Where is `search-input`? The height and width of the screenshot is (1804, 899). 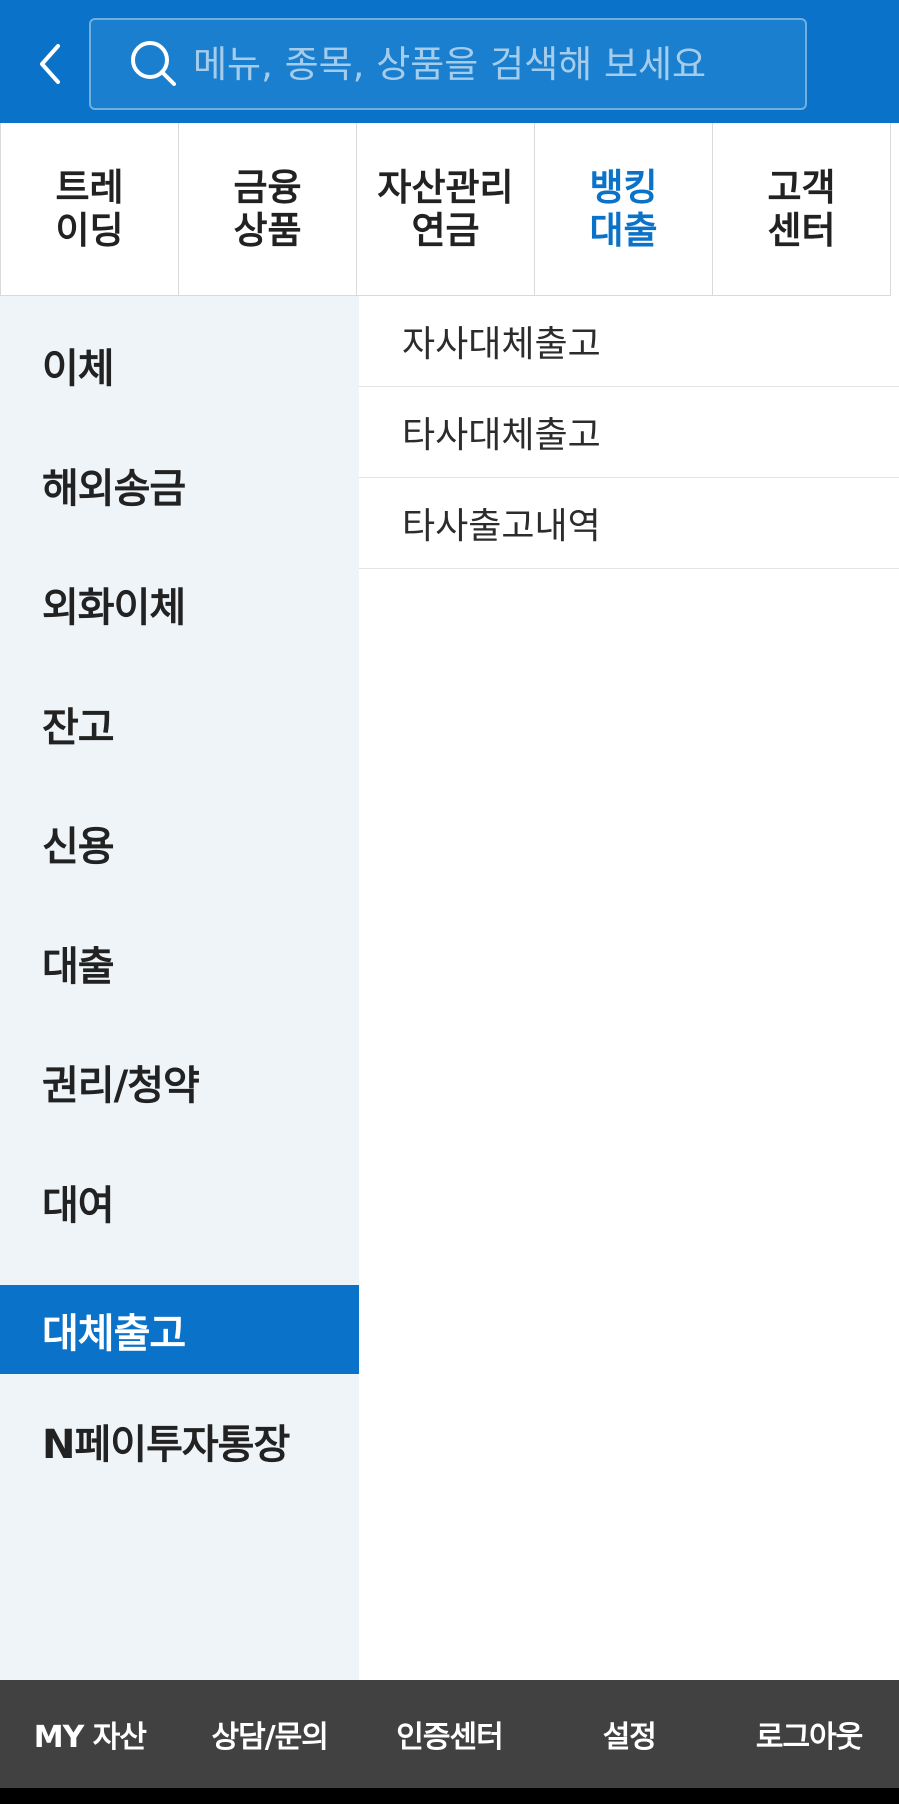 search-input is located at coordinates (499, 64).